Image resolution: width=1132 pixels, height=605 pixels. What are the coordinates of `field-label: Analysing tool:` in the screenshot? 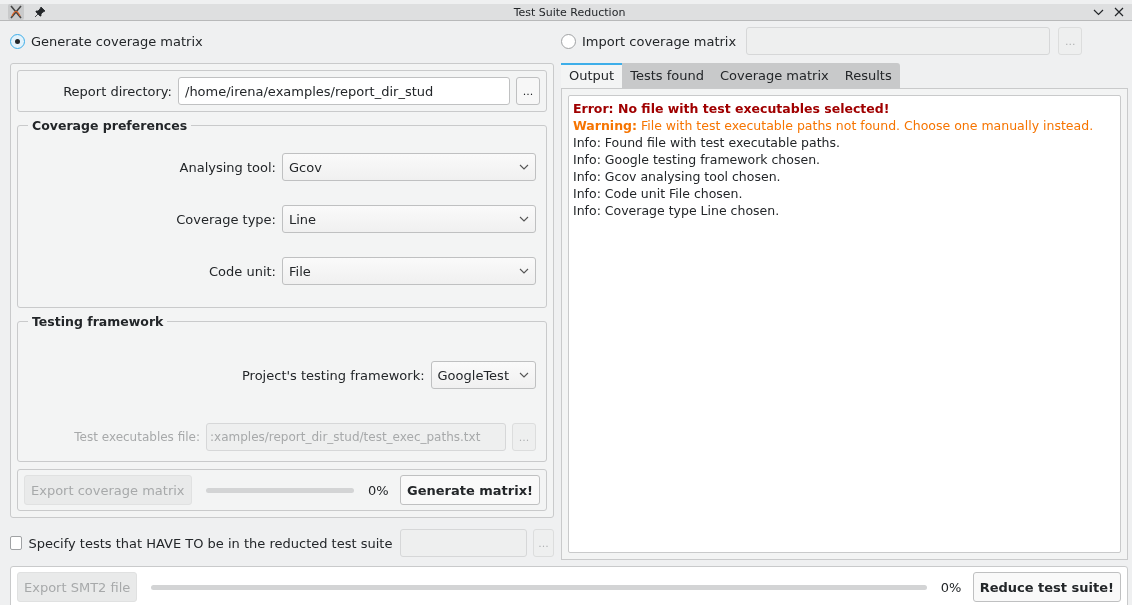 It's located at (227, 167).